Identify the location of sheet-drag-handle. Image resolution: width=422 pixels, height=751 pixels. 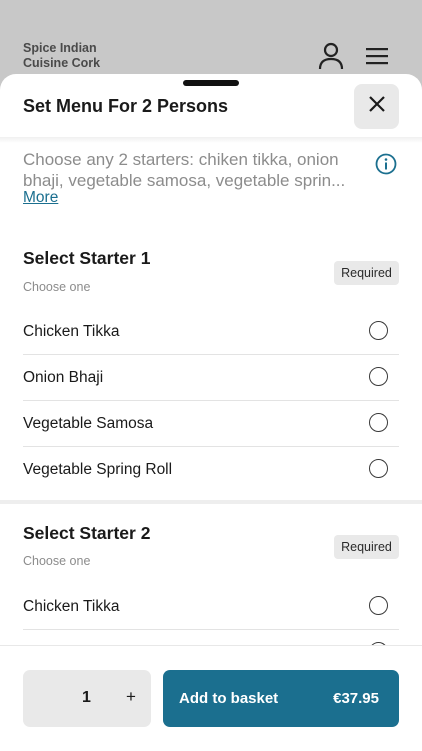
(211, 83).